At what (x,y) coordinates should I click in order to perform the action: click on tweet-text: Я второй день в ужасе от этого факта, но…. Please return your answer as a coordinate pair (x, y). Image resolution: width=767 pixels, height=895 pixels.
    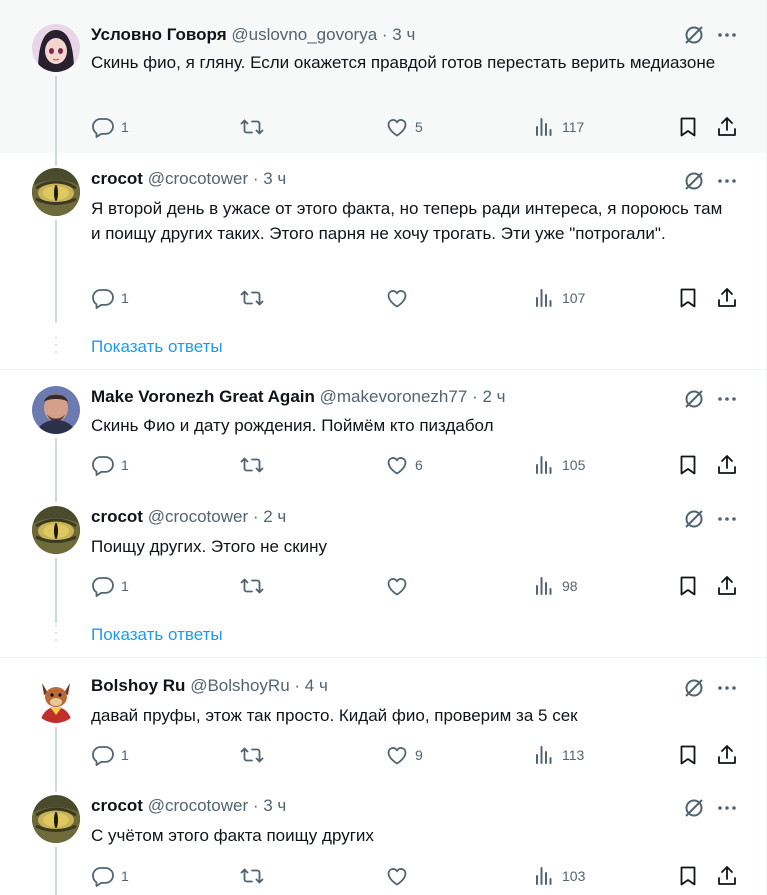
    Looking at the image, I should click on (407, 221).